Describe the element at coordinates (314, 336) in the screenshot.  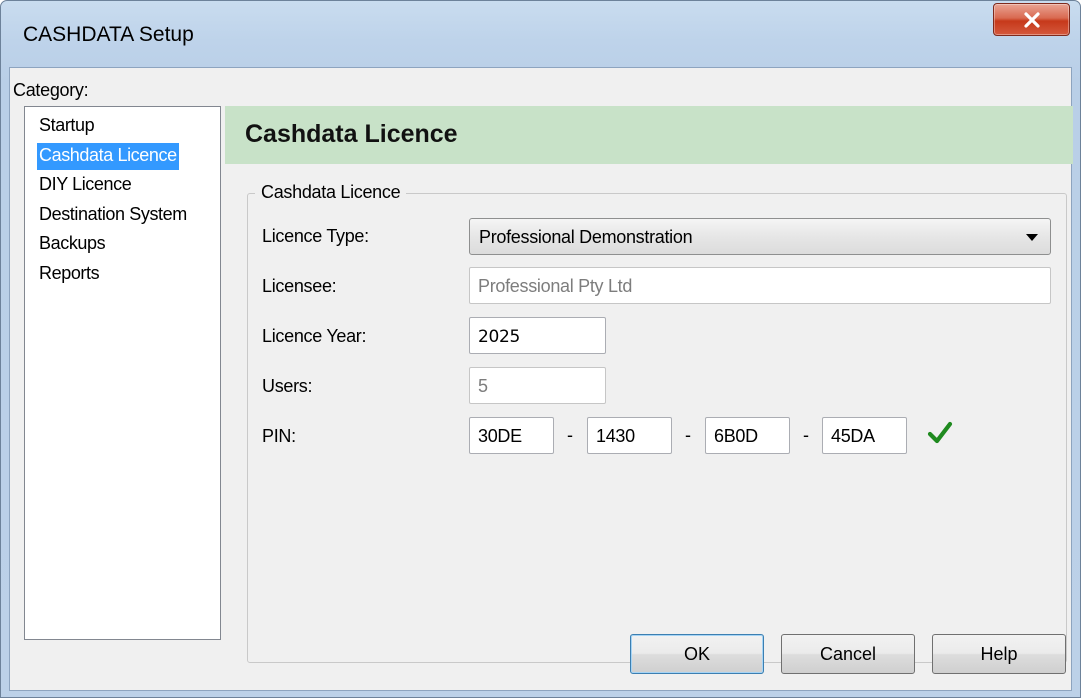
I see `licence-year-label: Licence Year:` at that location.